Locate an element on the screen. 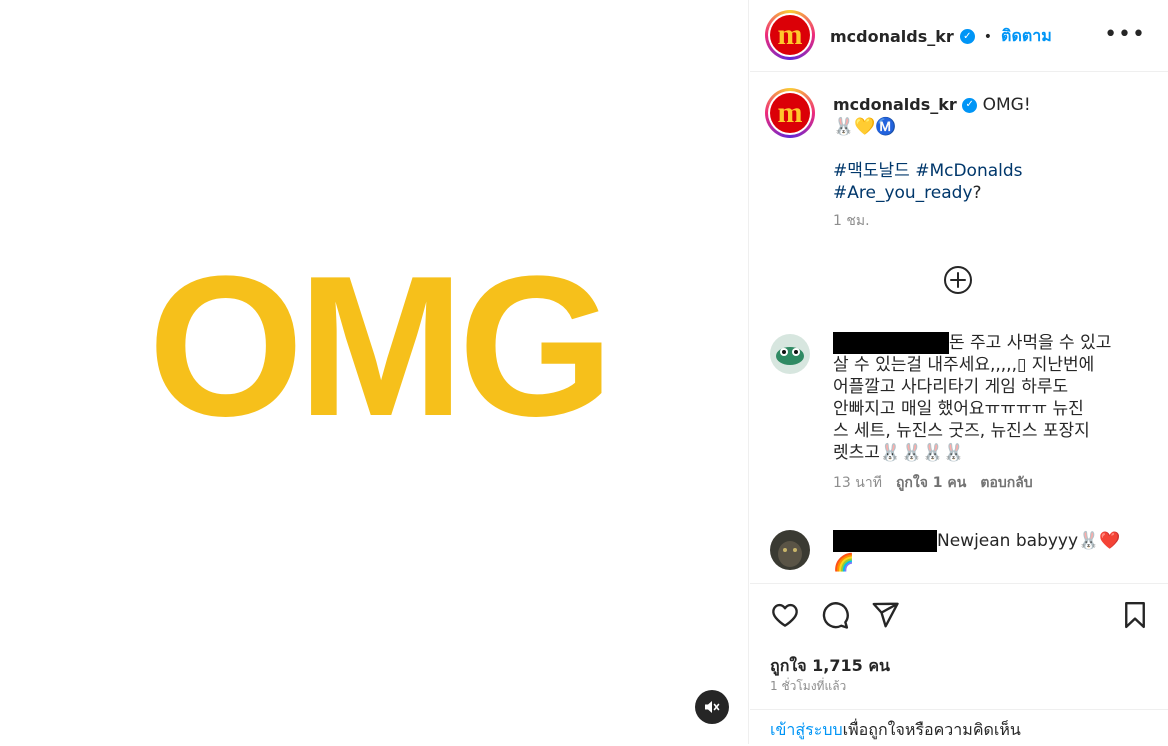 The height and width of the screenshot is (746, 1168). comment-icon is located at coordinates (835, 615).